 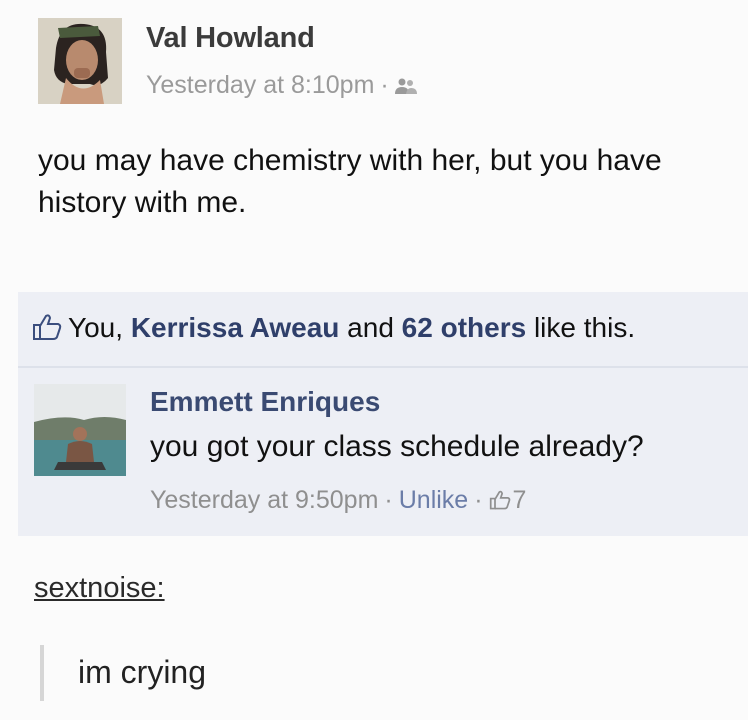 I want to click on reblog-username: sextnoise:, so click(x=99, y=588).